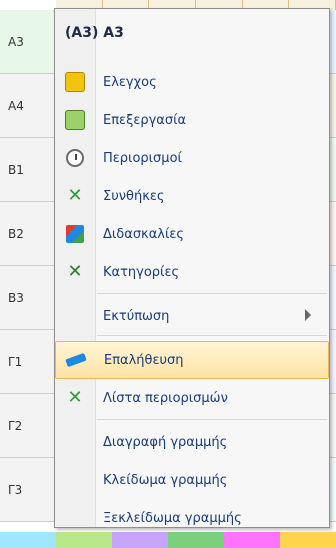 The image size is (336, 548). What do you see at coordinates (28, 42) in the screenshot?
I see `row-header-a3: A3` at bounding box center [28, 42].